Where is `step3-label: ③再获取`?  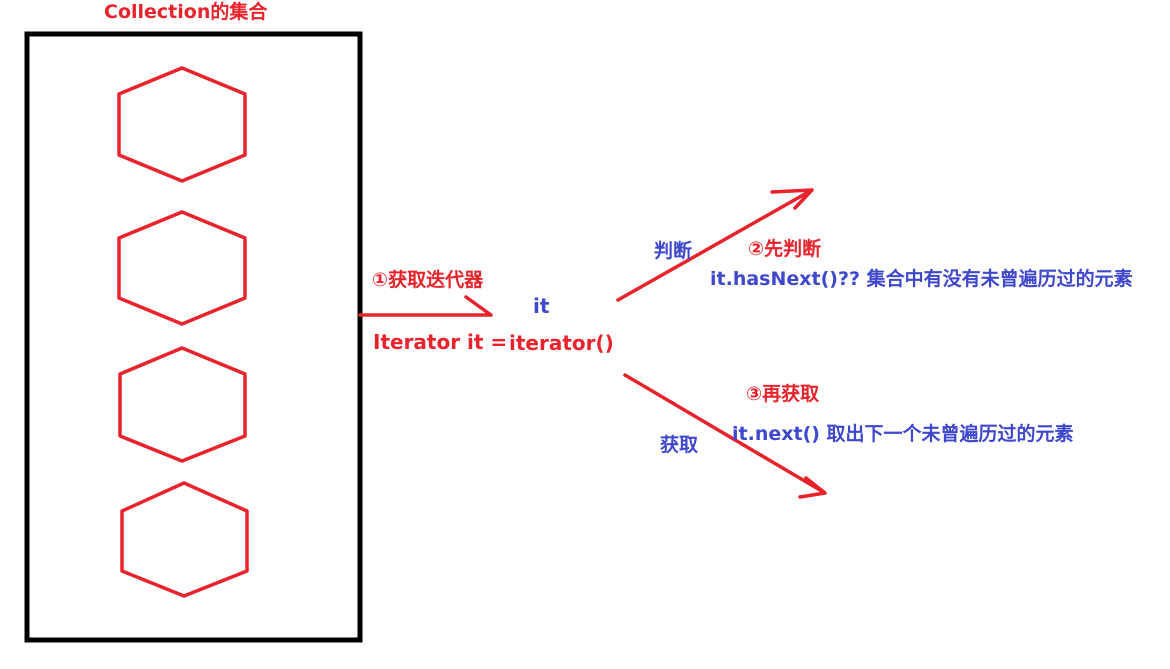
step3-label: ③再获取 is located at coordinates (783, 394).